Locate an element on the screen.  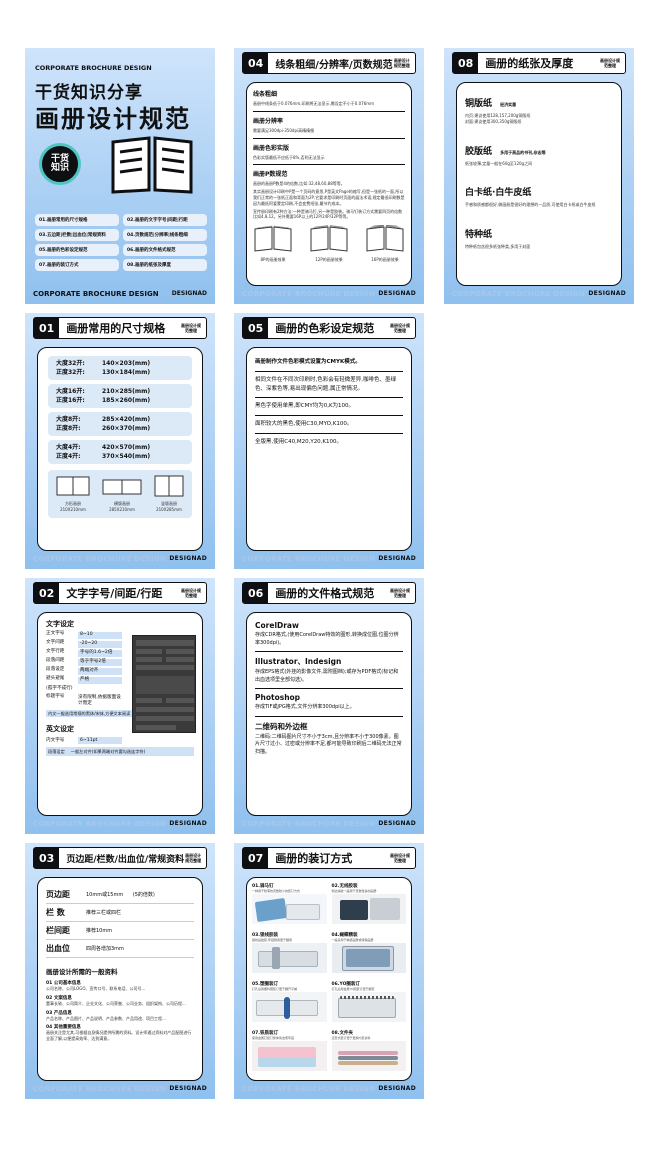
page-01-header: 01 画册常用的尺寸规格 画册设计规范整理 is located at coordinates (120, 328).